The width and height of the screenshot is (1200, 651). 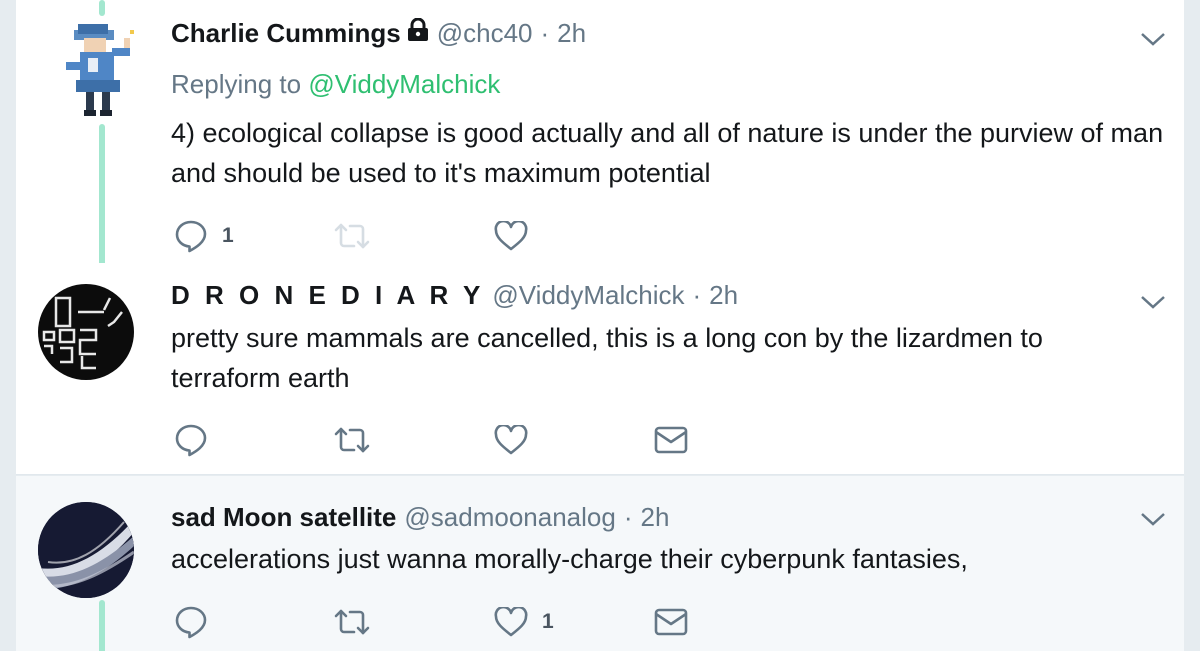 I want to click on avatar-moon-image, so click(x=86, y=550).